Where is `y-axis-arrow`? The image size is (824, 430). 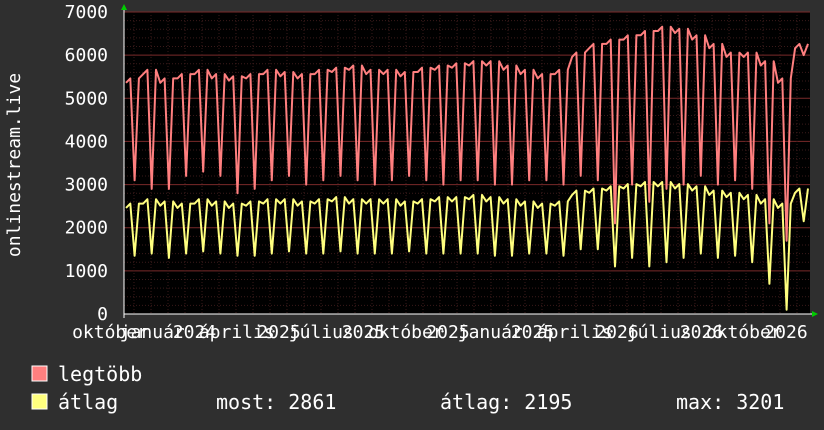 y-axis-arrow is located at coordinates (124, 7).